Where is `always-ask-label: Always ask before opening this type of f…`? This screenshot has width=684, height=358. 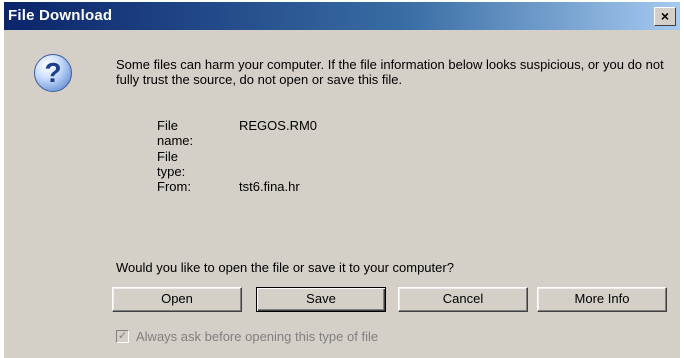
always-ask-label: Always ask before opening this type of f… is located at coordinates (257, 336).